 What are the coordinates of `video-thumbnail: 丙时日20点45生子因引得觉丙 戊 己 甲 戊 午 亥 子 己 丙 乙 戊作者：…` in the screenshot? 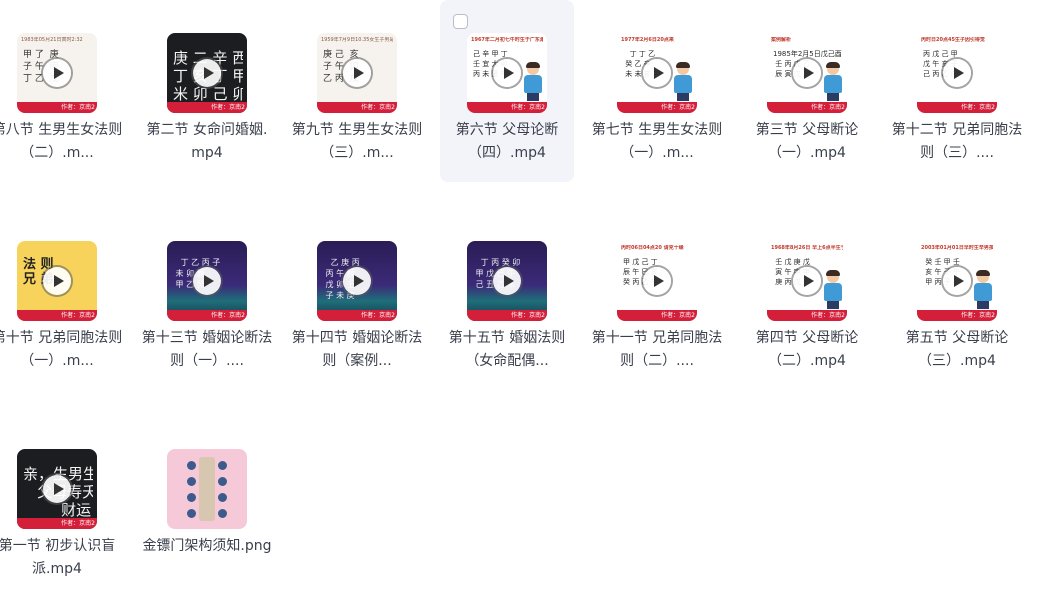 It's located at (957, 73).